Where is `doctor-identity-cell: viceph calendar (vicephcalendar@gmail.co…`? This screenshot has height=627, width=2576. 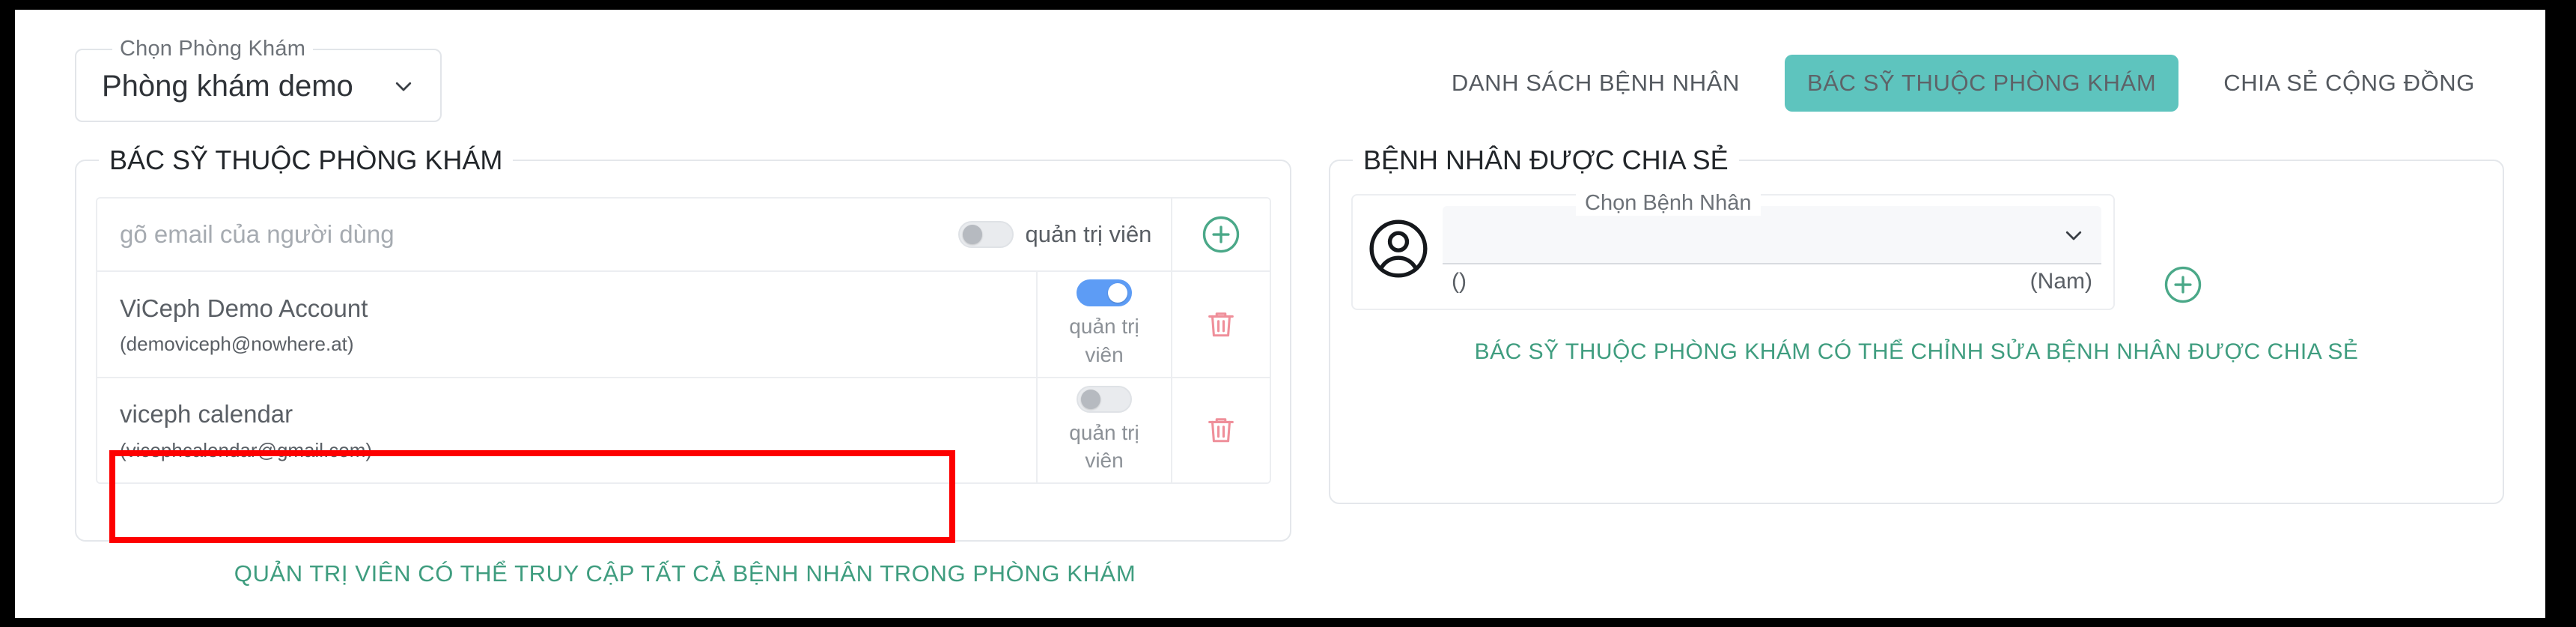
doctor-identity-cell: viceph calendar (vicephcalendar@gmail.co… is located at coordinates (566, 430).